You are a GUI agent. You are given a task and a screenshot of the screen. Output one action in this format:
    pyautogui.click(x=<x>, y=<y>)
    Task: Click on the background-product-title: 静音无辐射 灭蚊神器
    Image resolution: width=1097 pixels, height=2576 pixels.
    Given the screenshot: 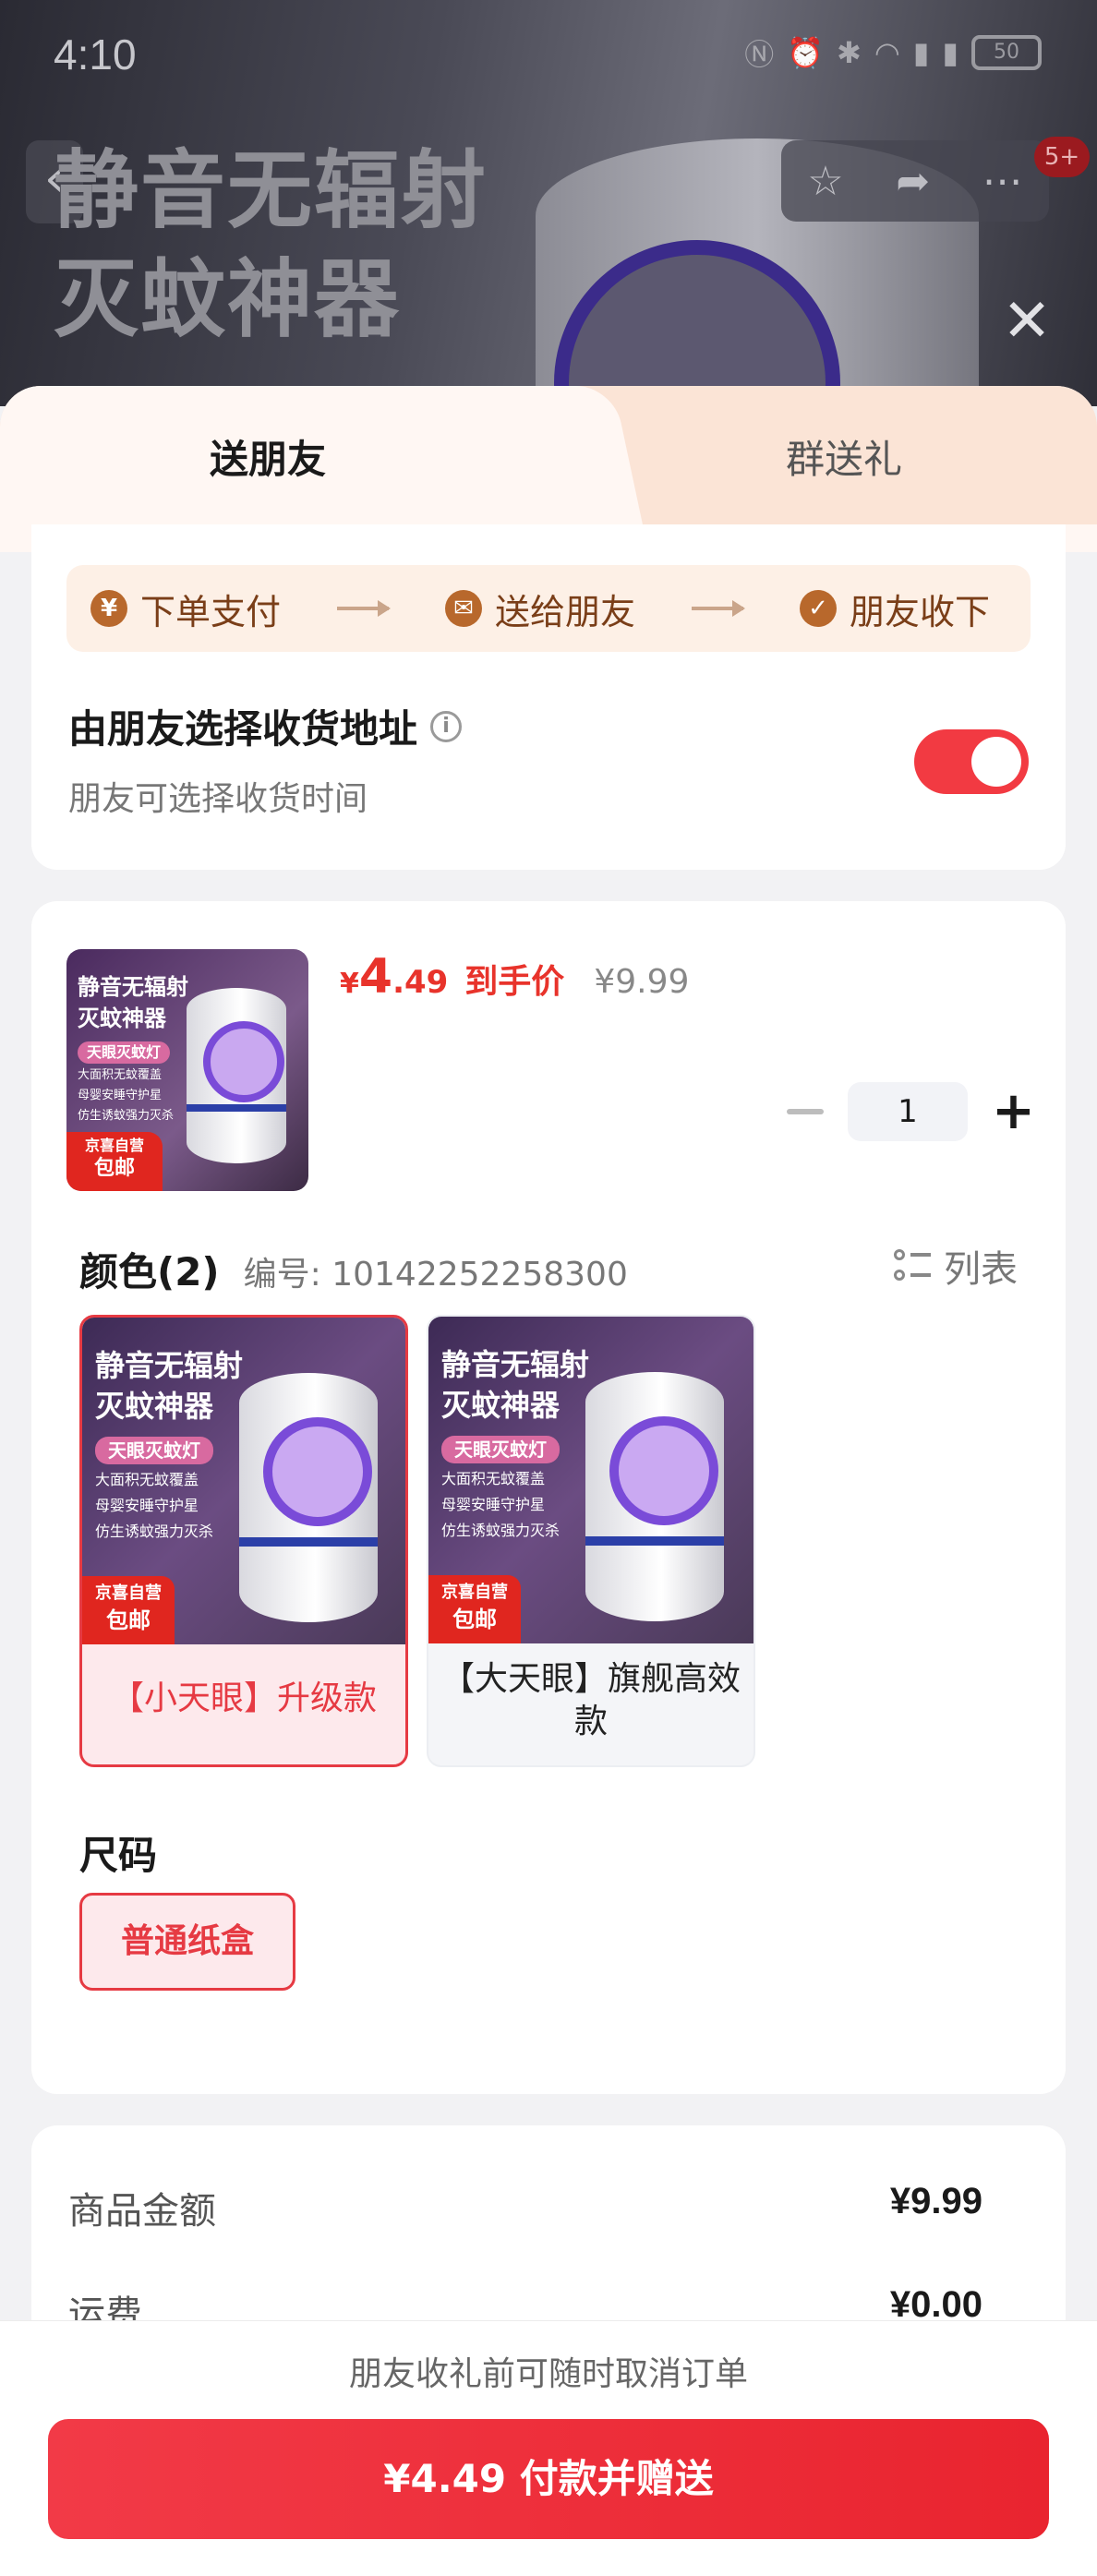 What is the action you would take?
    pyautogui.click(x=271, y=246)
    